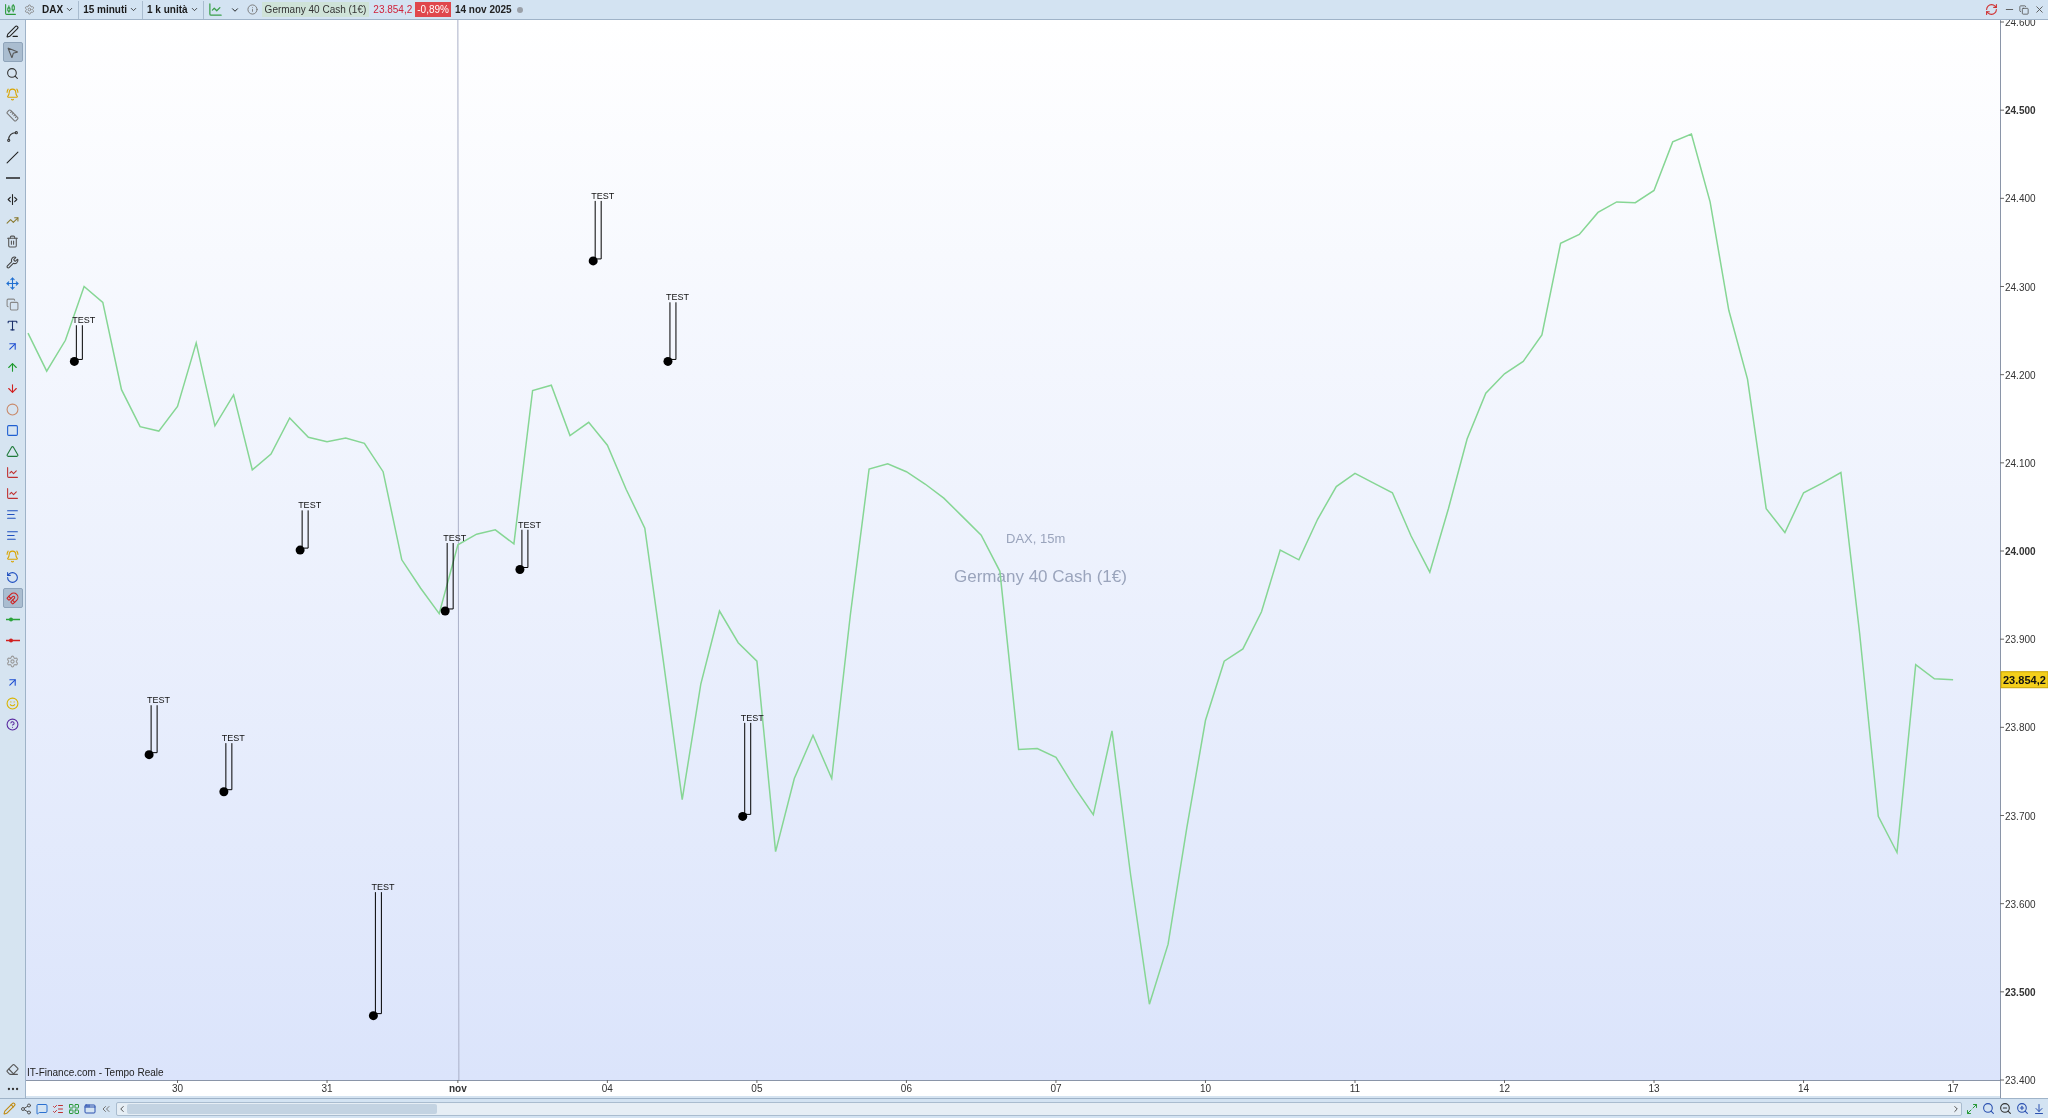  What do you see at coordinates (58, 1108) in the screenshot?
I see `list-icon` at bounding box center [58, 1108].